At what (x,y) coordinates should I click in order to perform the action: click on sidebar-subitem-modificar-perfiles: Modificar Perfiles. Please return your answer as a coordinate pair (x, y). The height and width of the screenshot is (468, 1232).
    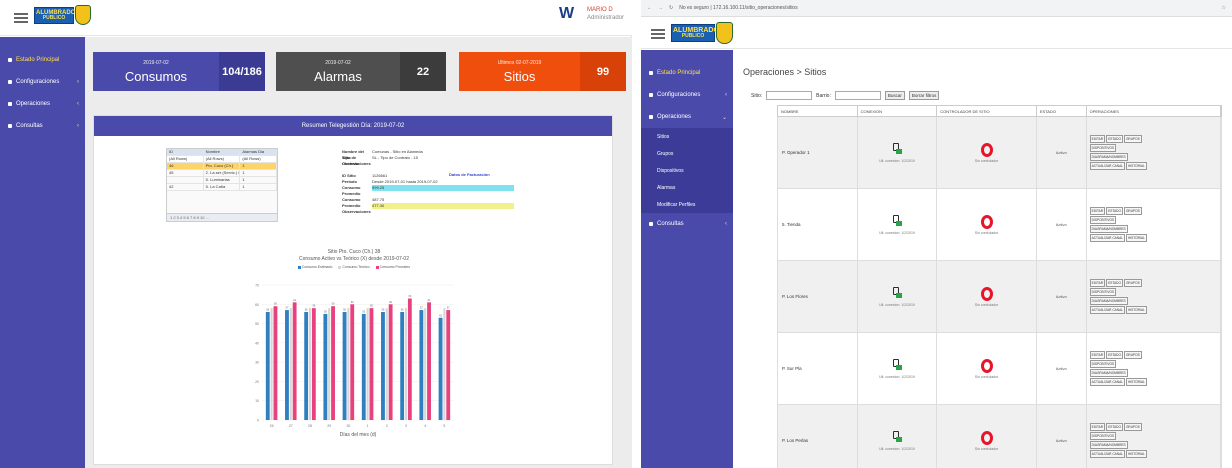
    Looking at the image, I should click on (687, 204).